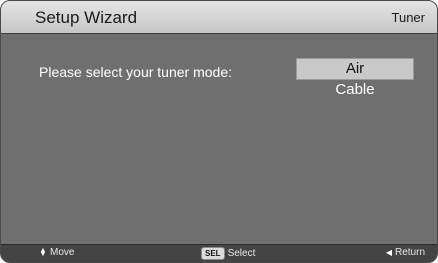 This screenshot has width=438, height=263. I want to click on footer-bar: ▲ ▼ Move SEL Select ◀ Return, so click(219, 253).